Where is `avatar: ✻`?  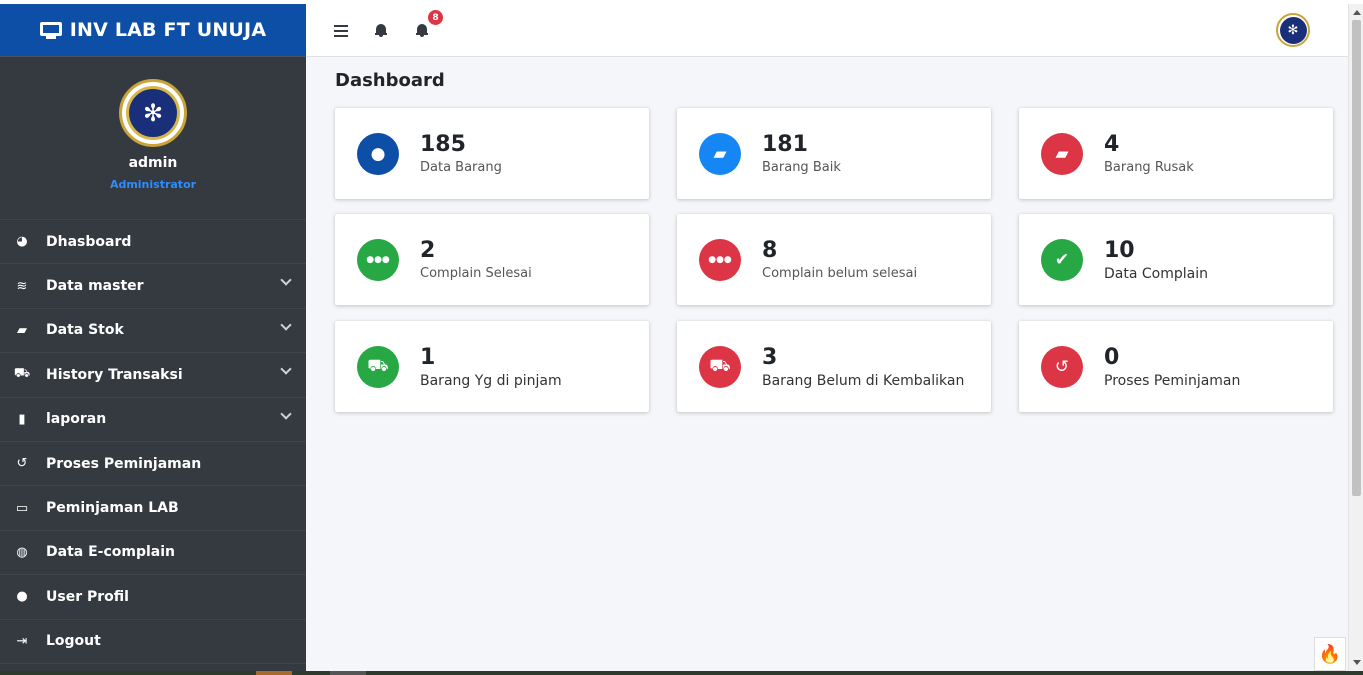
avatar: ✻ is located at coordinates (153, 113).